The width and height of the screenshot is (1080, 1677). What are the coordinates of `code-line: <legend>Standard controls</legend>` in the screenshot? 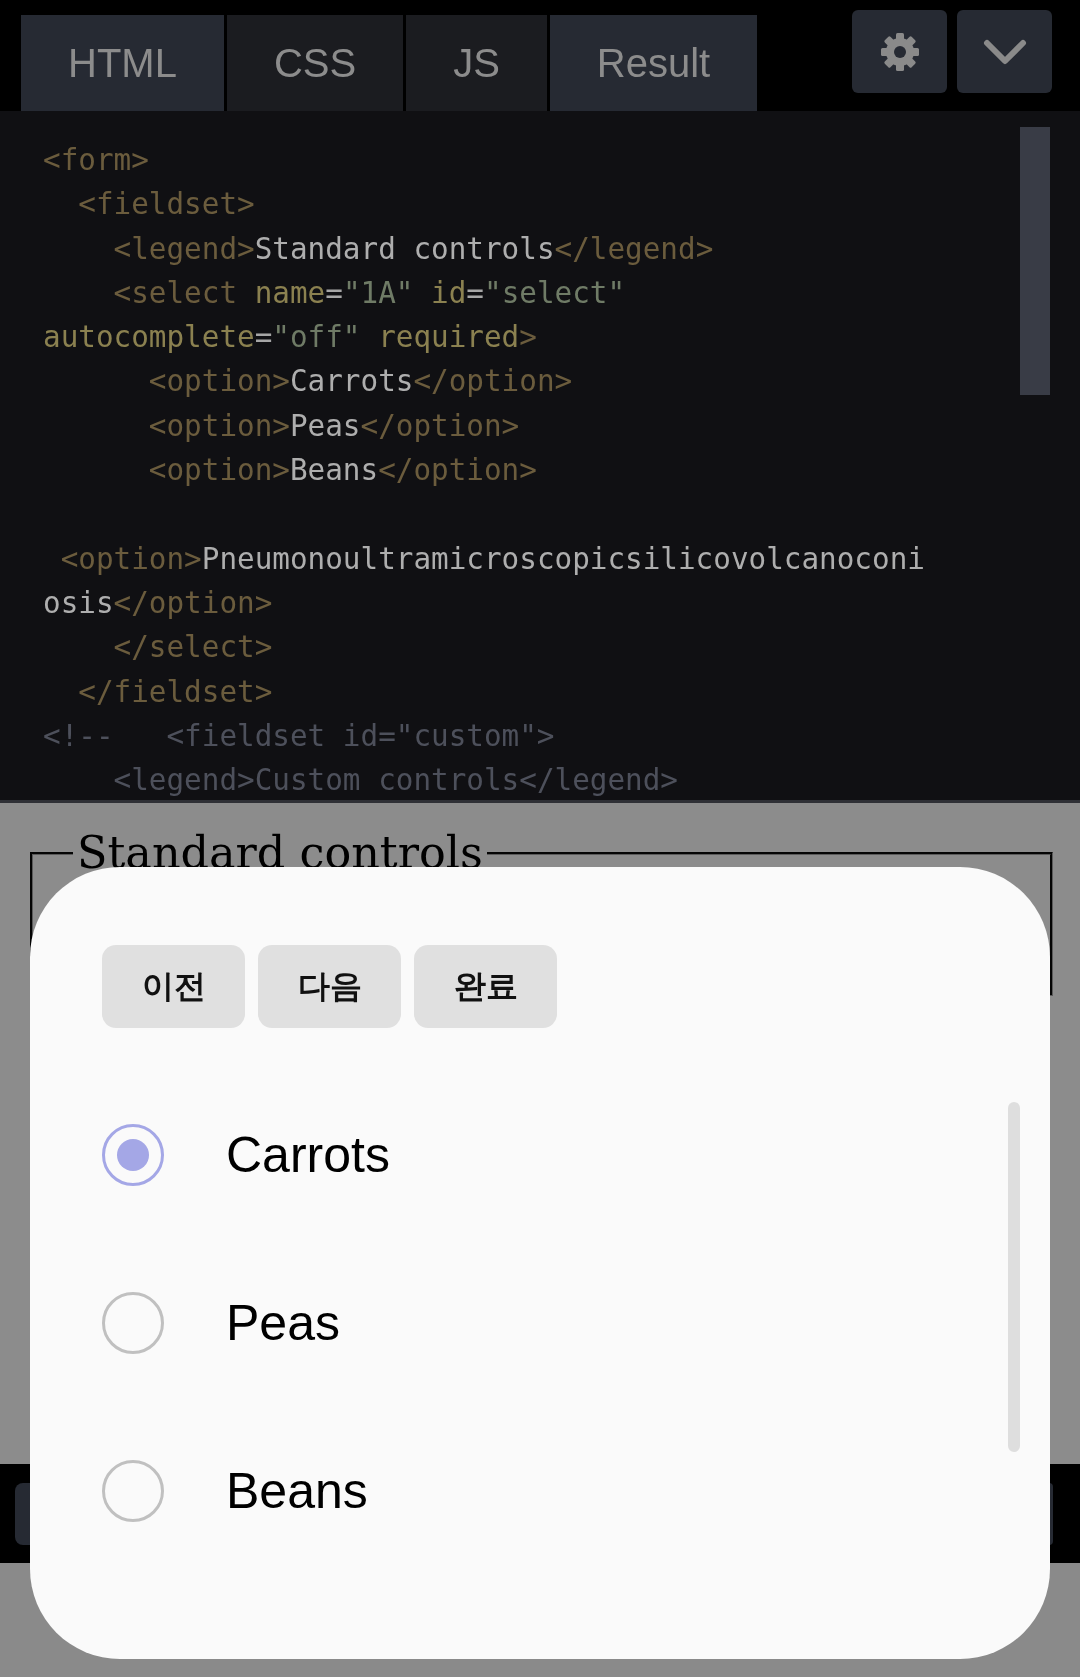 It's located at (413, 248).